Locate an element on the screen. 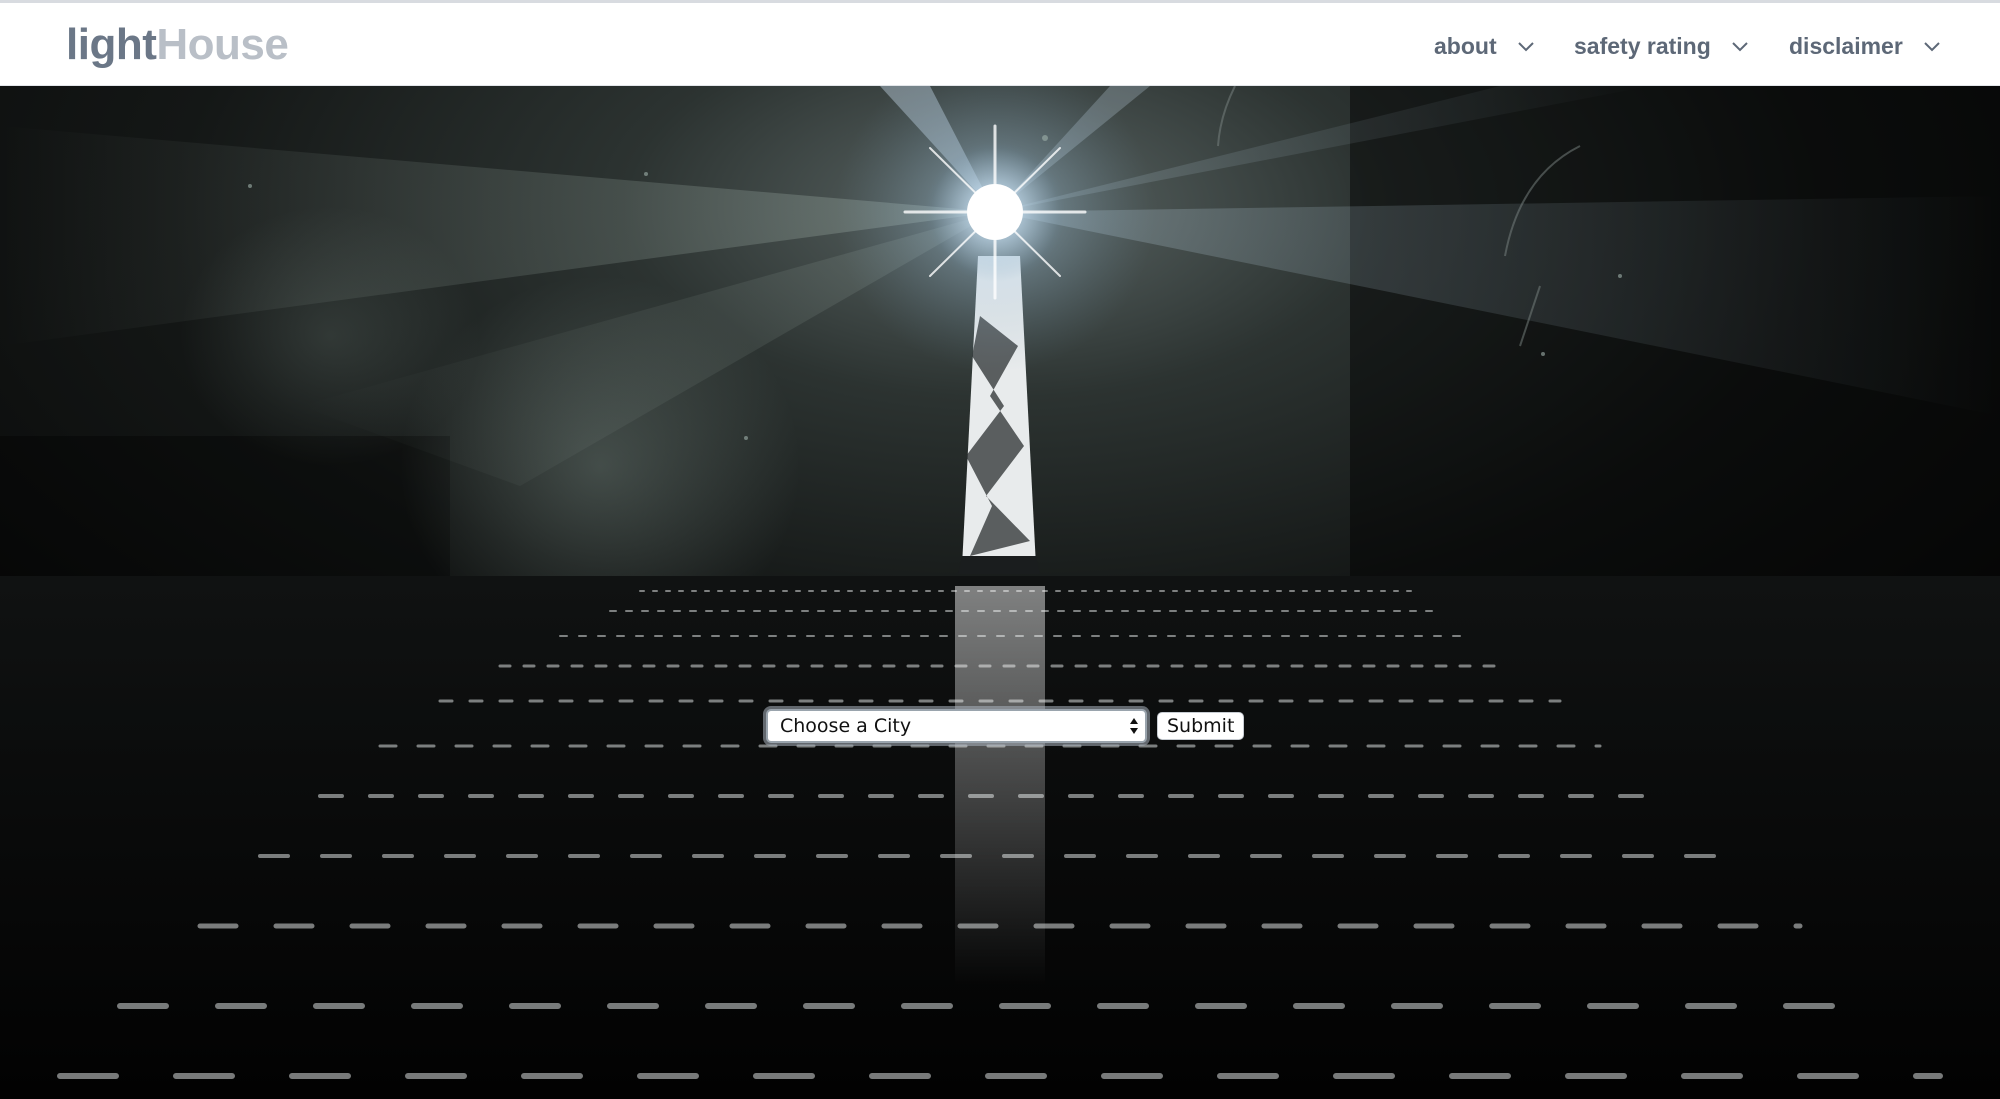  nav-about-dropdown: about is located at coordinates (1485, 46).